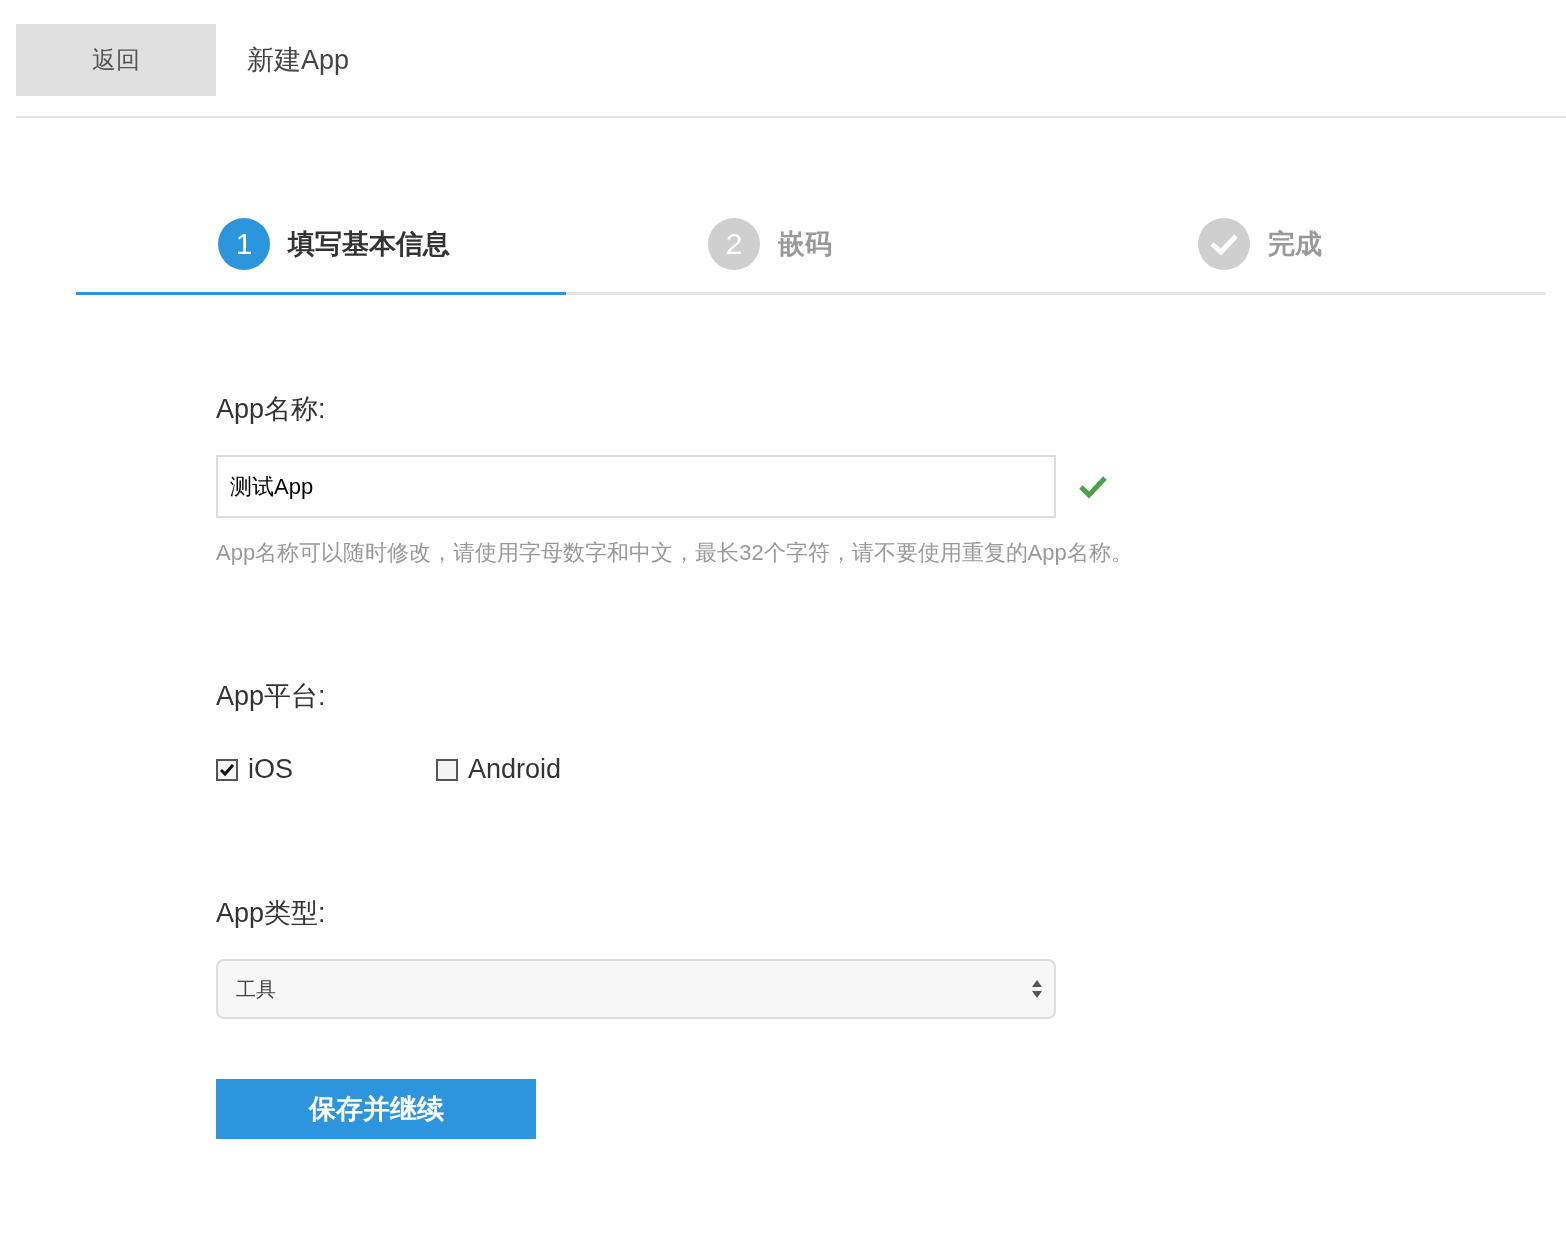 The width and height of the screenshot is (1566, 1238). I want to click on field-label: App类型:, so click(271, 913).